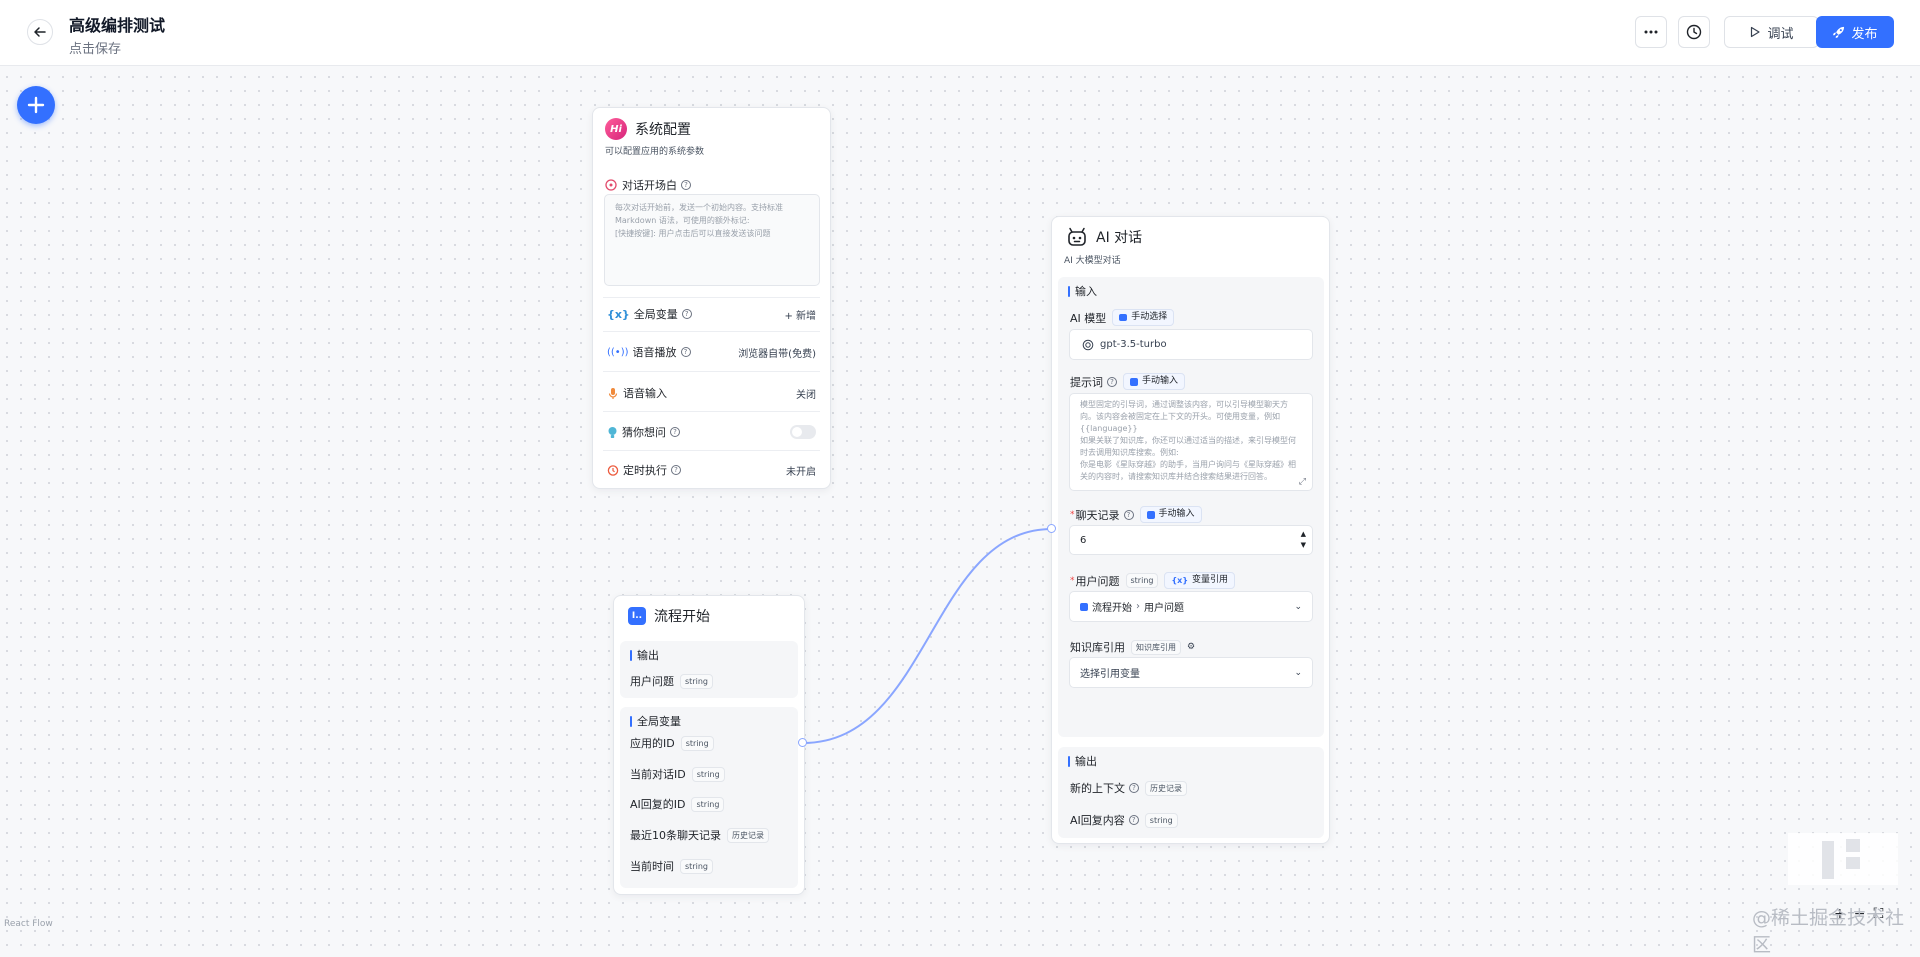  Describe the element at coordinates (671, 866) in the screenshot. I see `global-field: 当前时间 string` at that location.